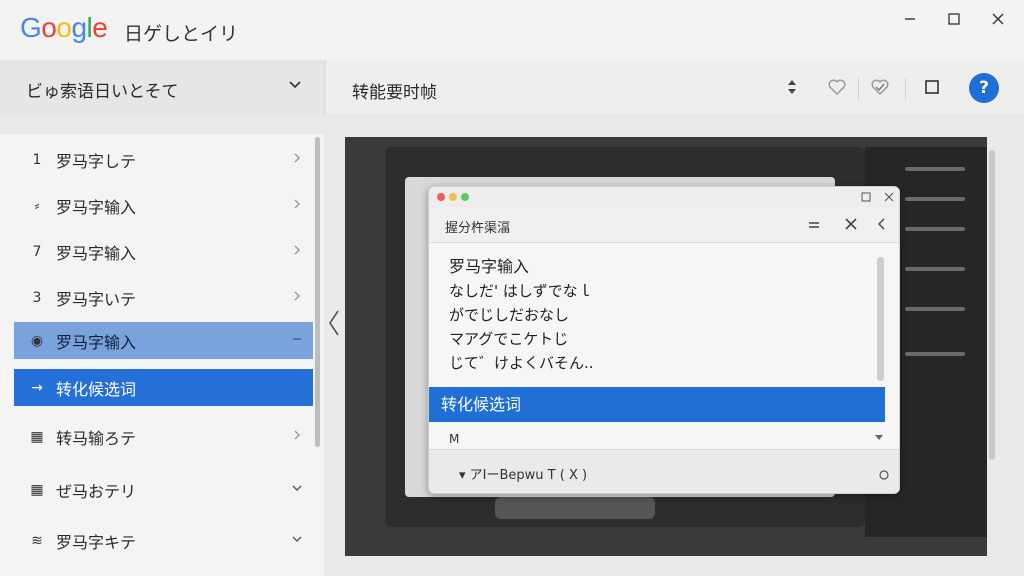  Describe the element at coordinates (992, 305) in the screenshot. I see `preview-scrollbar` at that location.